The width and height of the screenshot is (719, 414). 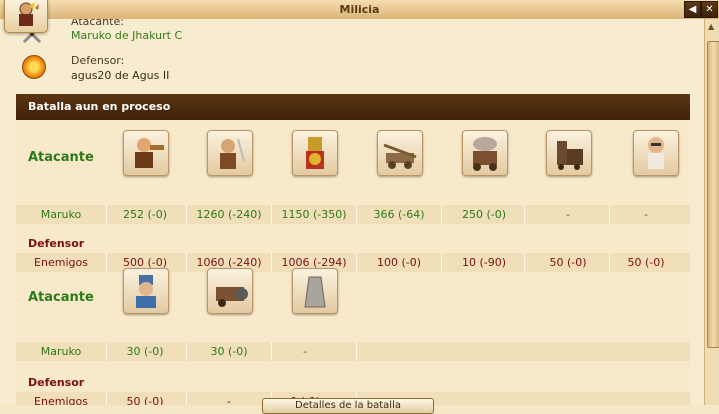 I want to click on defender-name: agus20 de Agus II, so click(x=120, y=75).